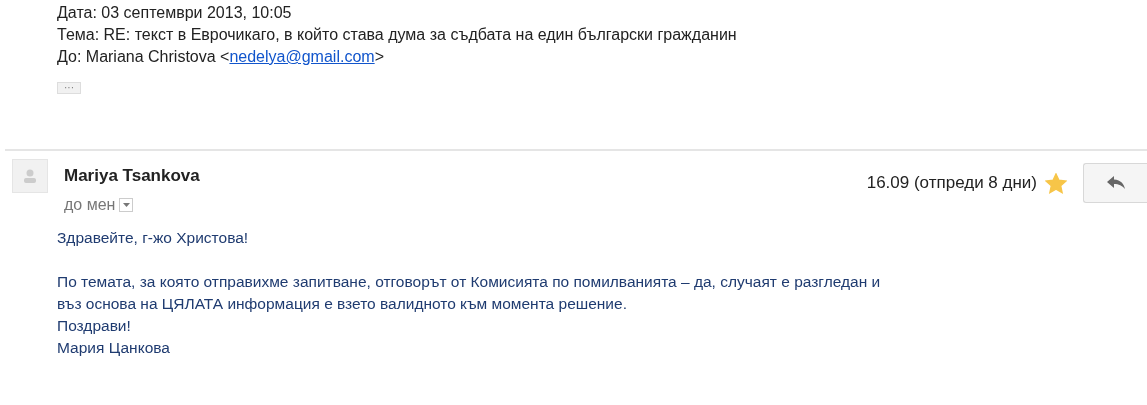 The width and height of the screenshot is (1147, 405). I want to click on reply-button, so click(1115, 183).